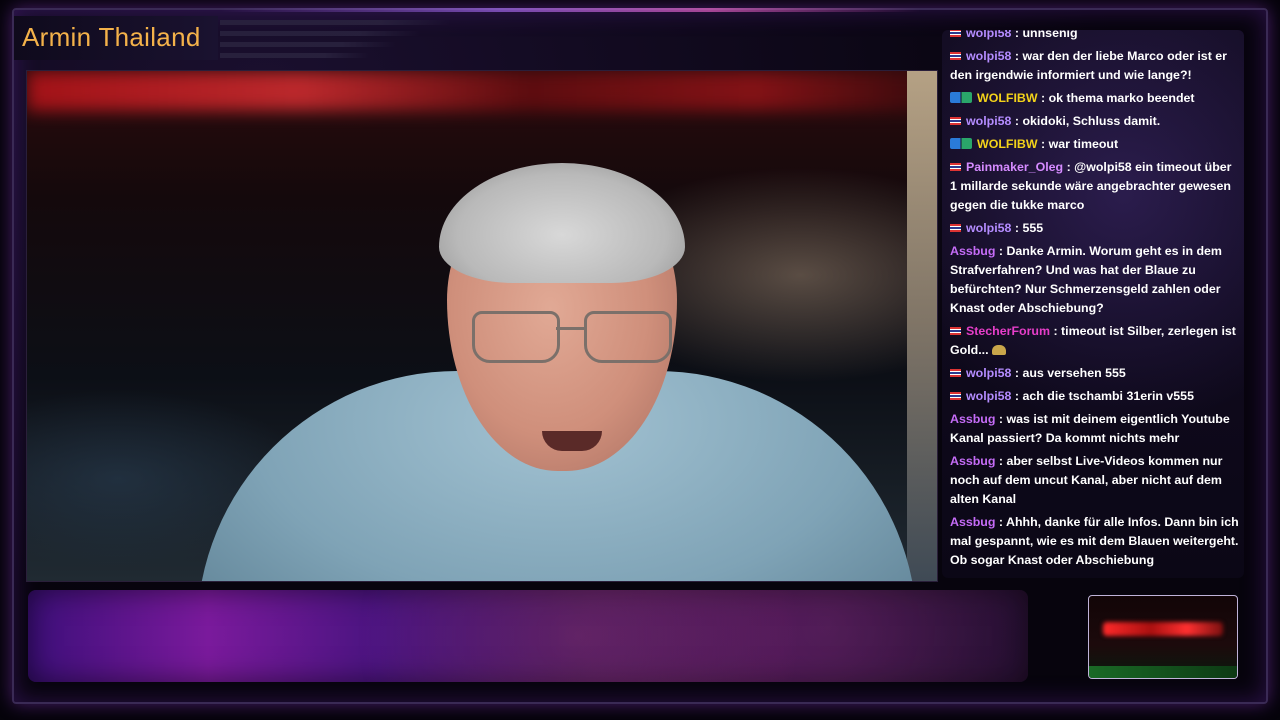 This screenshot has height=720, width=1280. Describe the element at coordinates (1121, 98) in the screenshot. I see `chat-text: ok thema marko beendet` at that location.